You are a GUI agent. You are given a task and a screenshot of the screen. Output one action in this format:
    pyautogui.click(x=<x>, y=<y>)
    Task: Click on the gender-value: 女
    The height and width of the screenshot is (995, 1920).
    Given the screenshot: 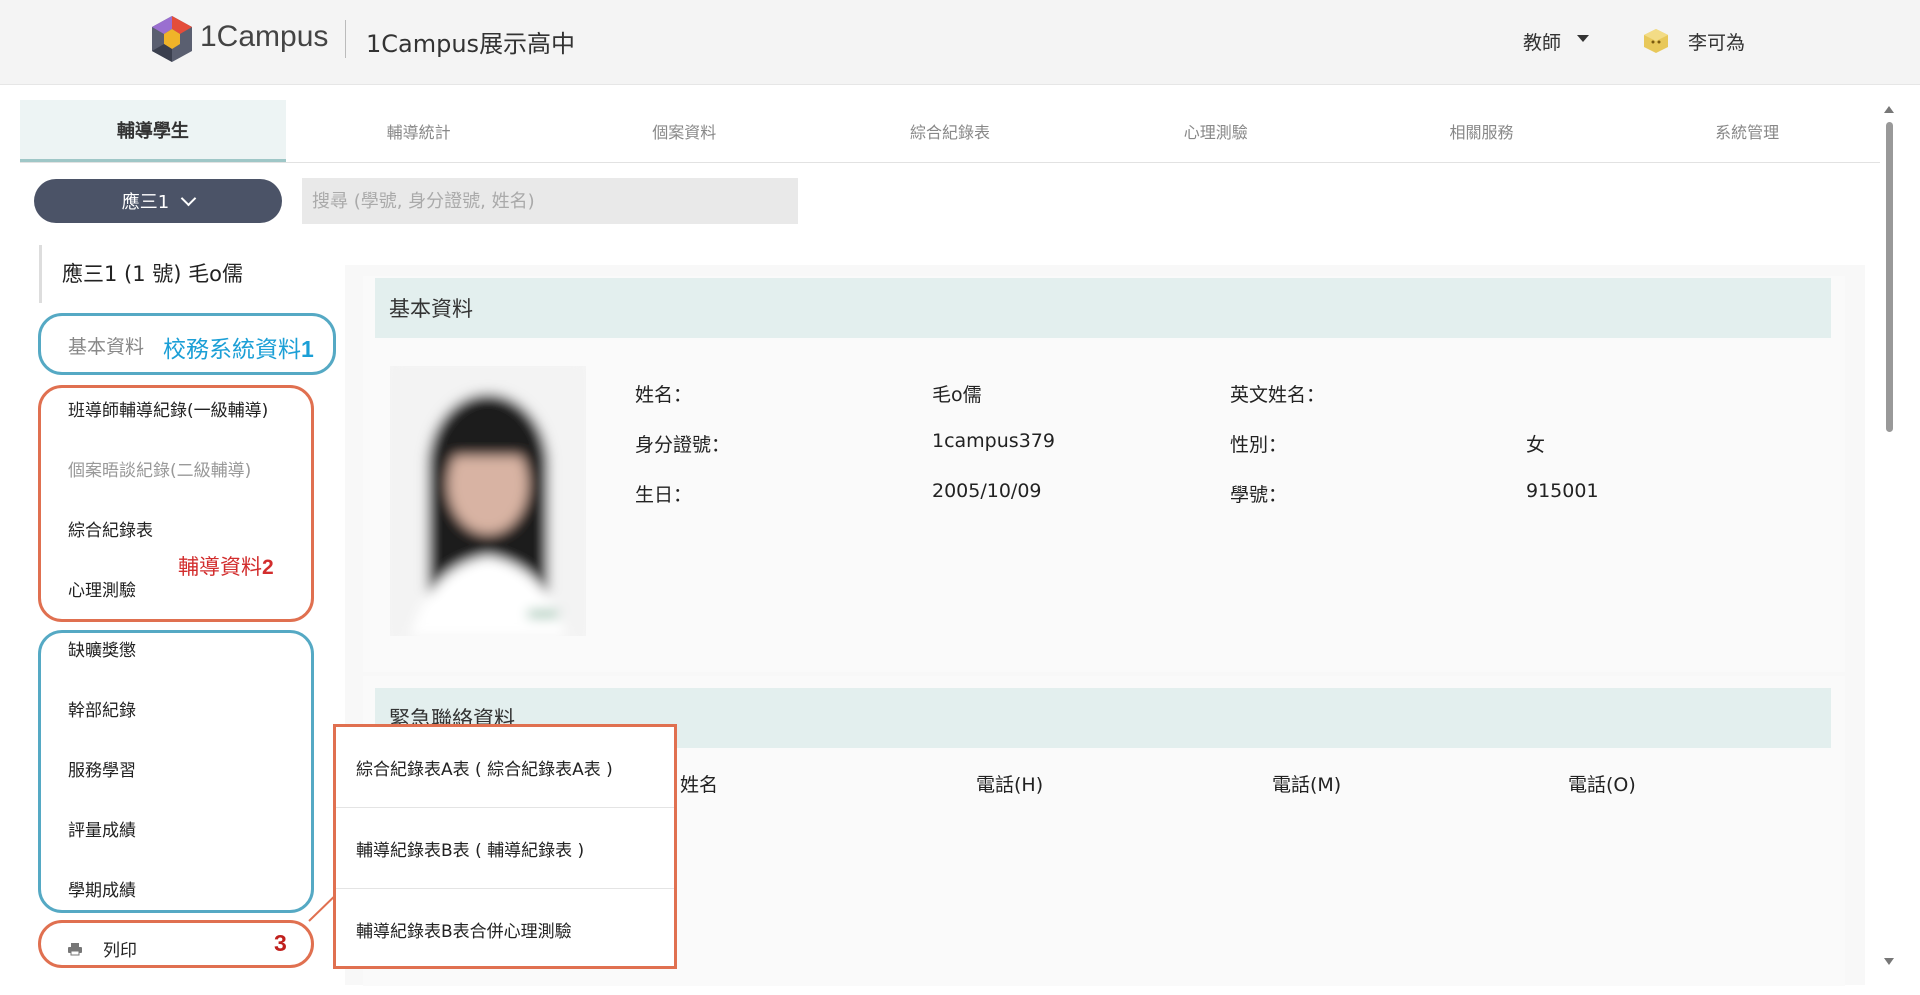 What is the action you would take?
    pyautogui.click(x=1536, y=445)
    